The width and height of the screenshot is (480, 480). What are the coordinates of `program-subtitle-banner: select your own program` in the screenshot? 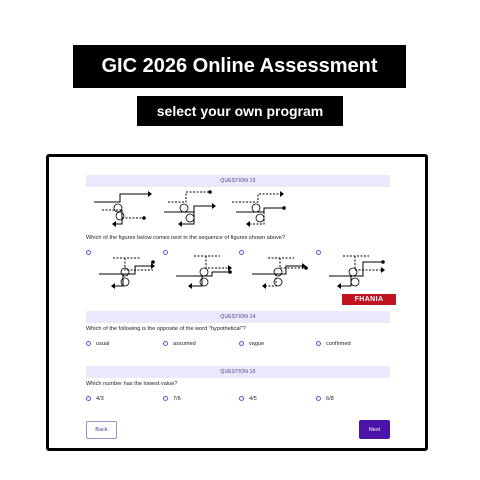 It's located at (240, 111).